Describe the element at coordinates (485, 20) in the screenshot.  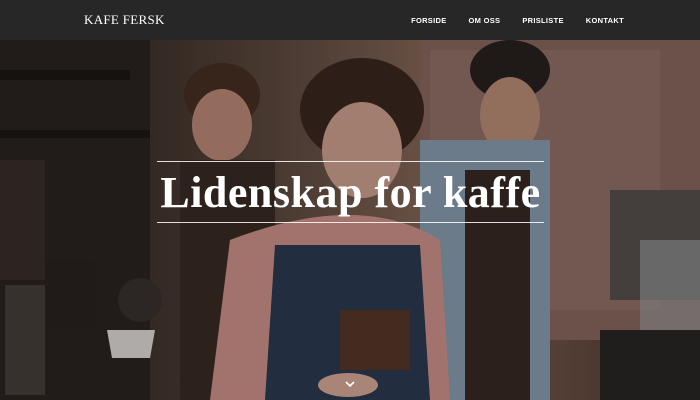
I see `nav-item-om-oss: OM OSS` at that location.